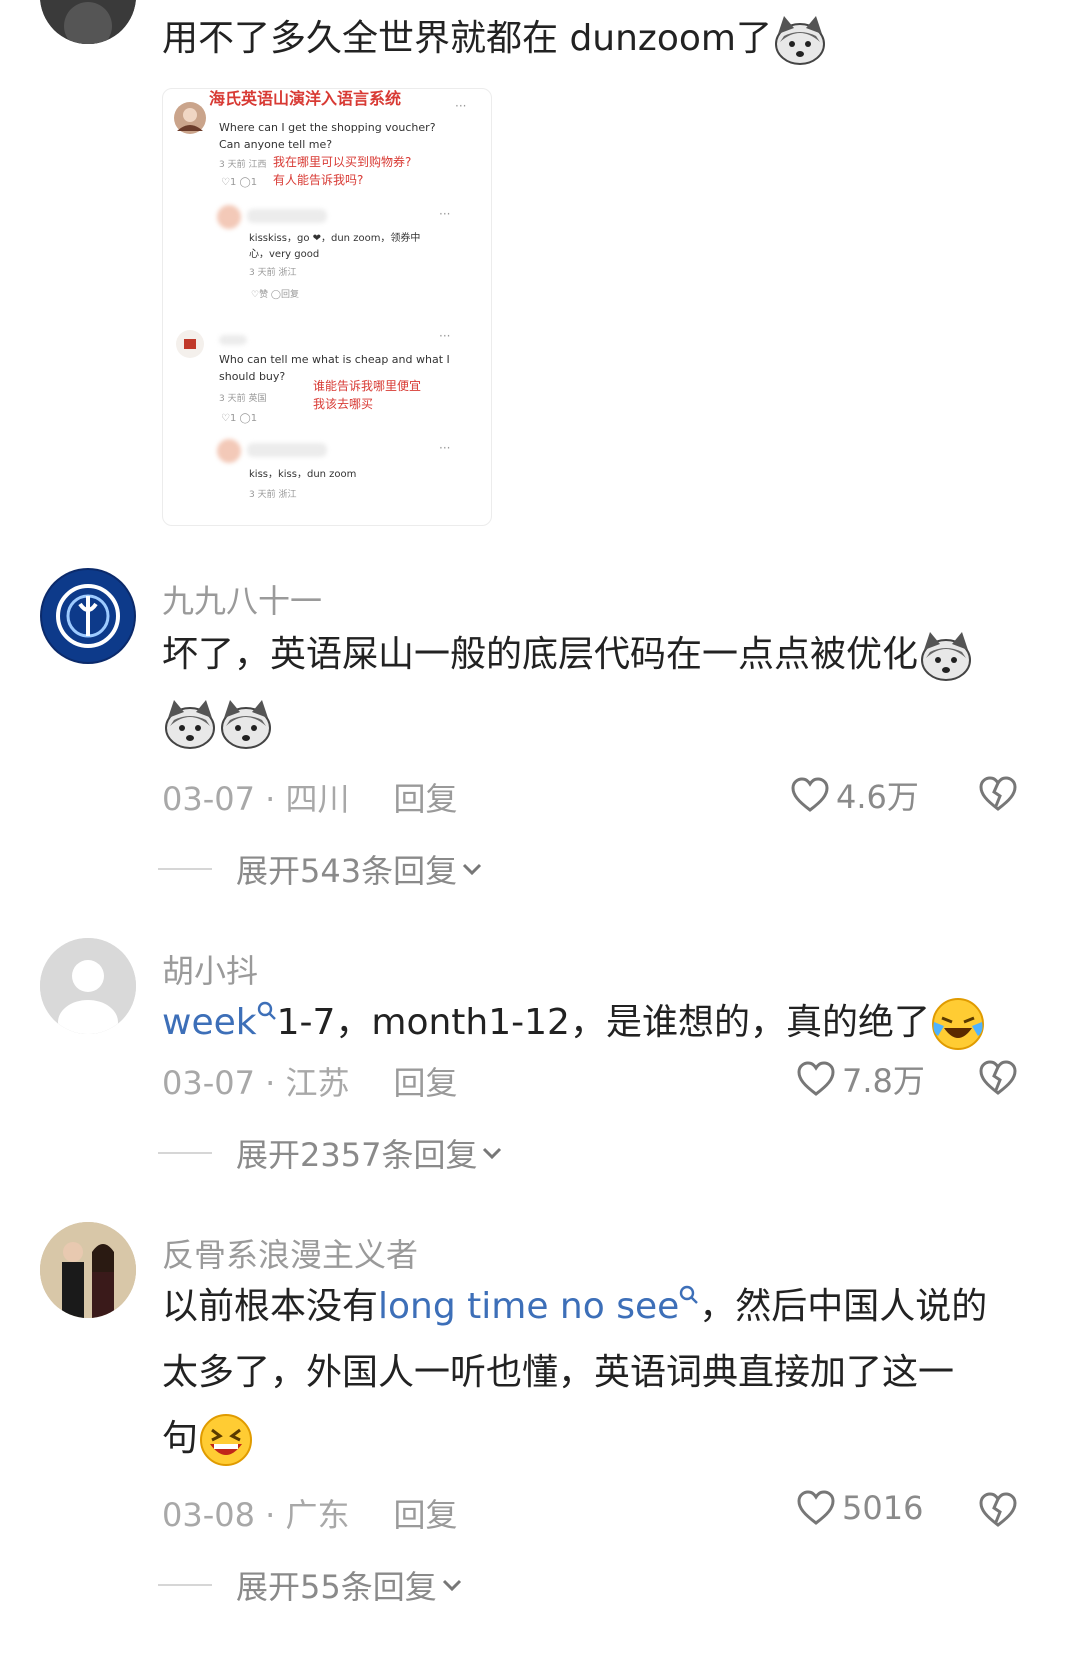 The height and width of the screenshot is (1669, 1080). I want to click on like-button: 5016, so click(859, 1508).